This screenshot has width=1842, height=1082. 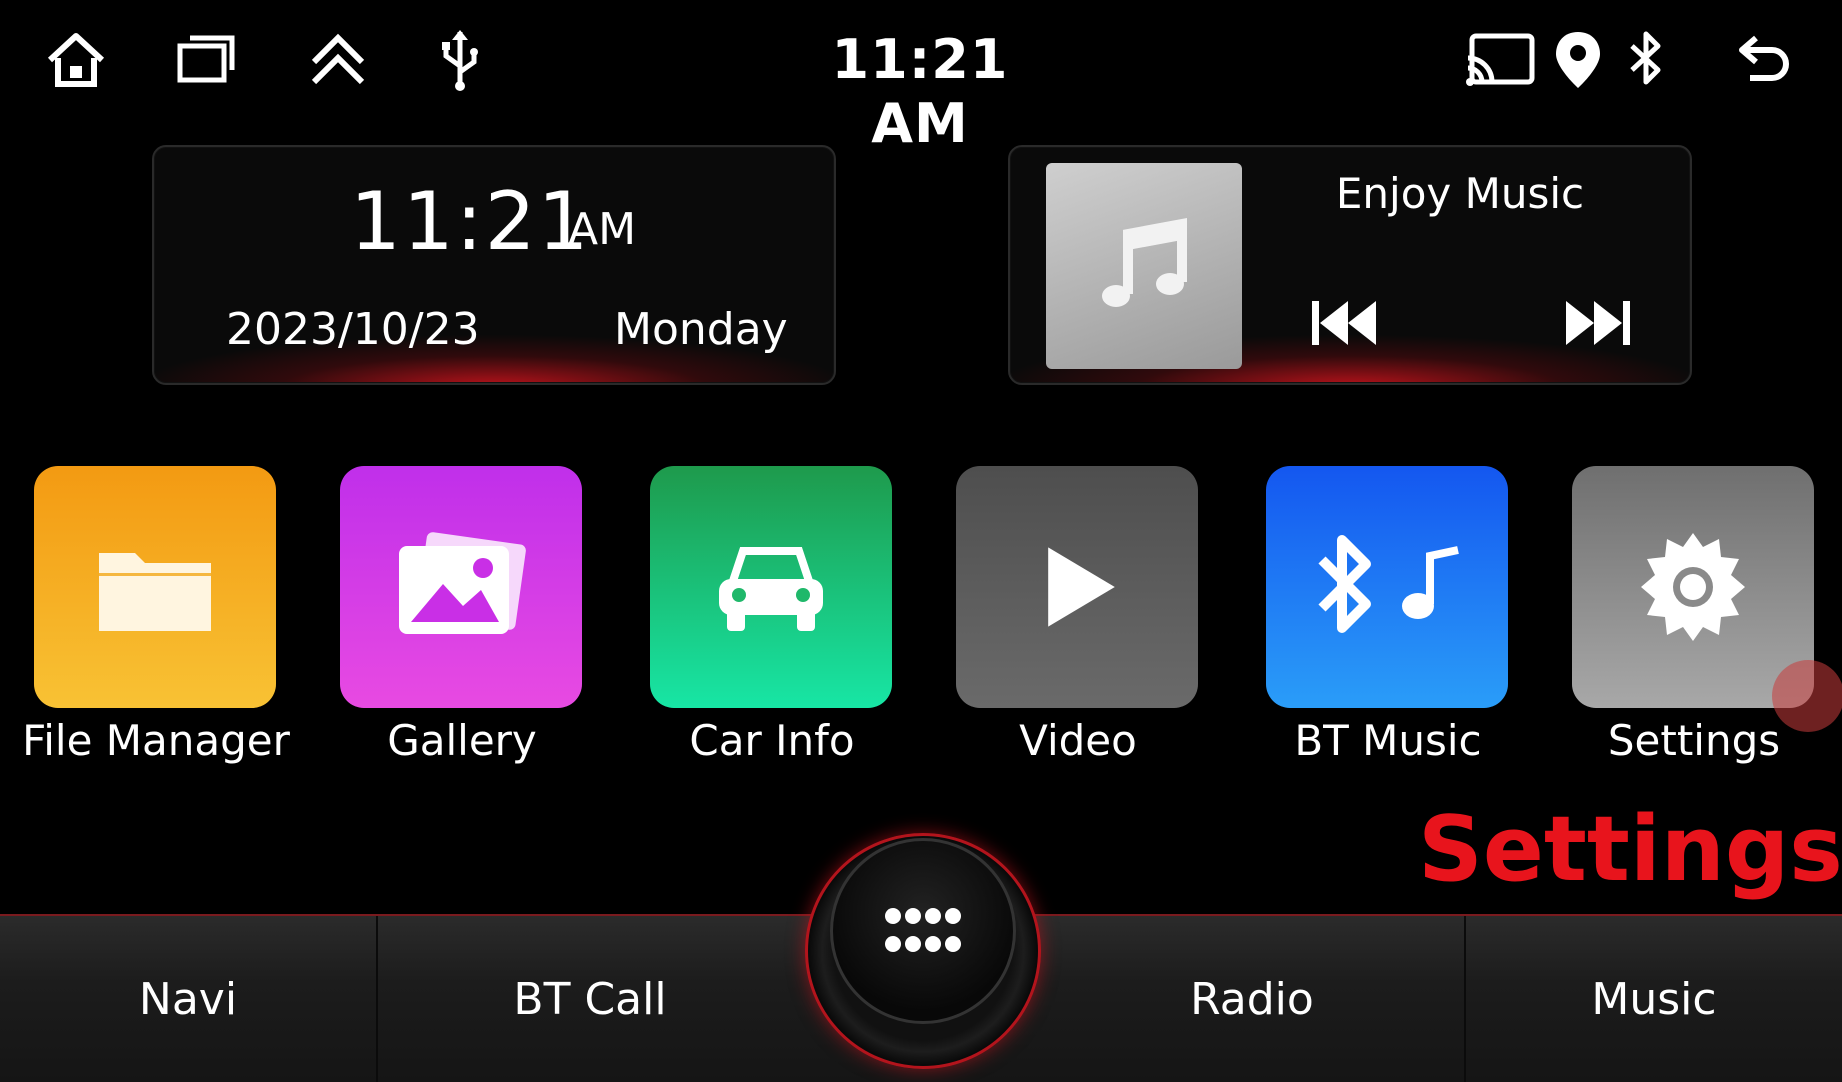 I want to click on clock-ampm: AM, so click(x=602, y=229).